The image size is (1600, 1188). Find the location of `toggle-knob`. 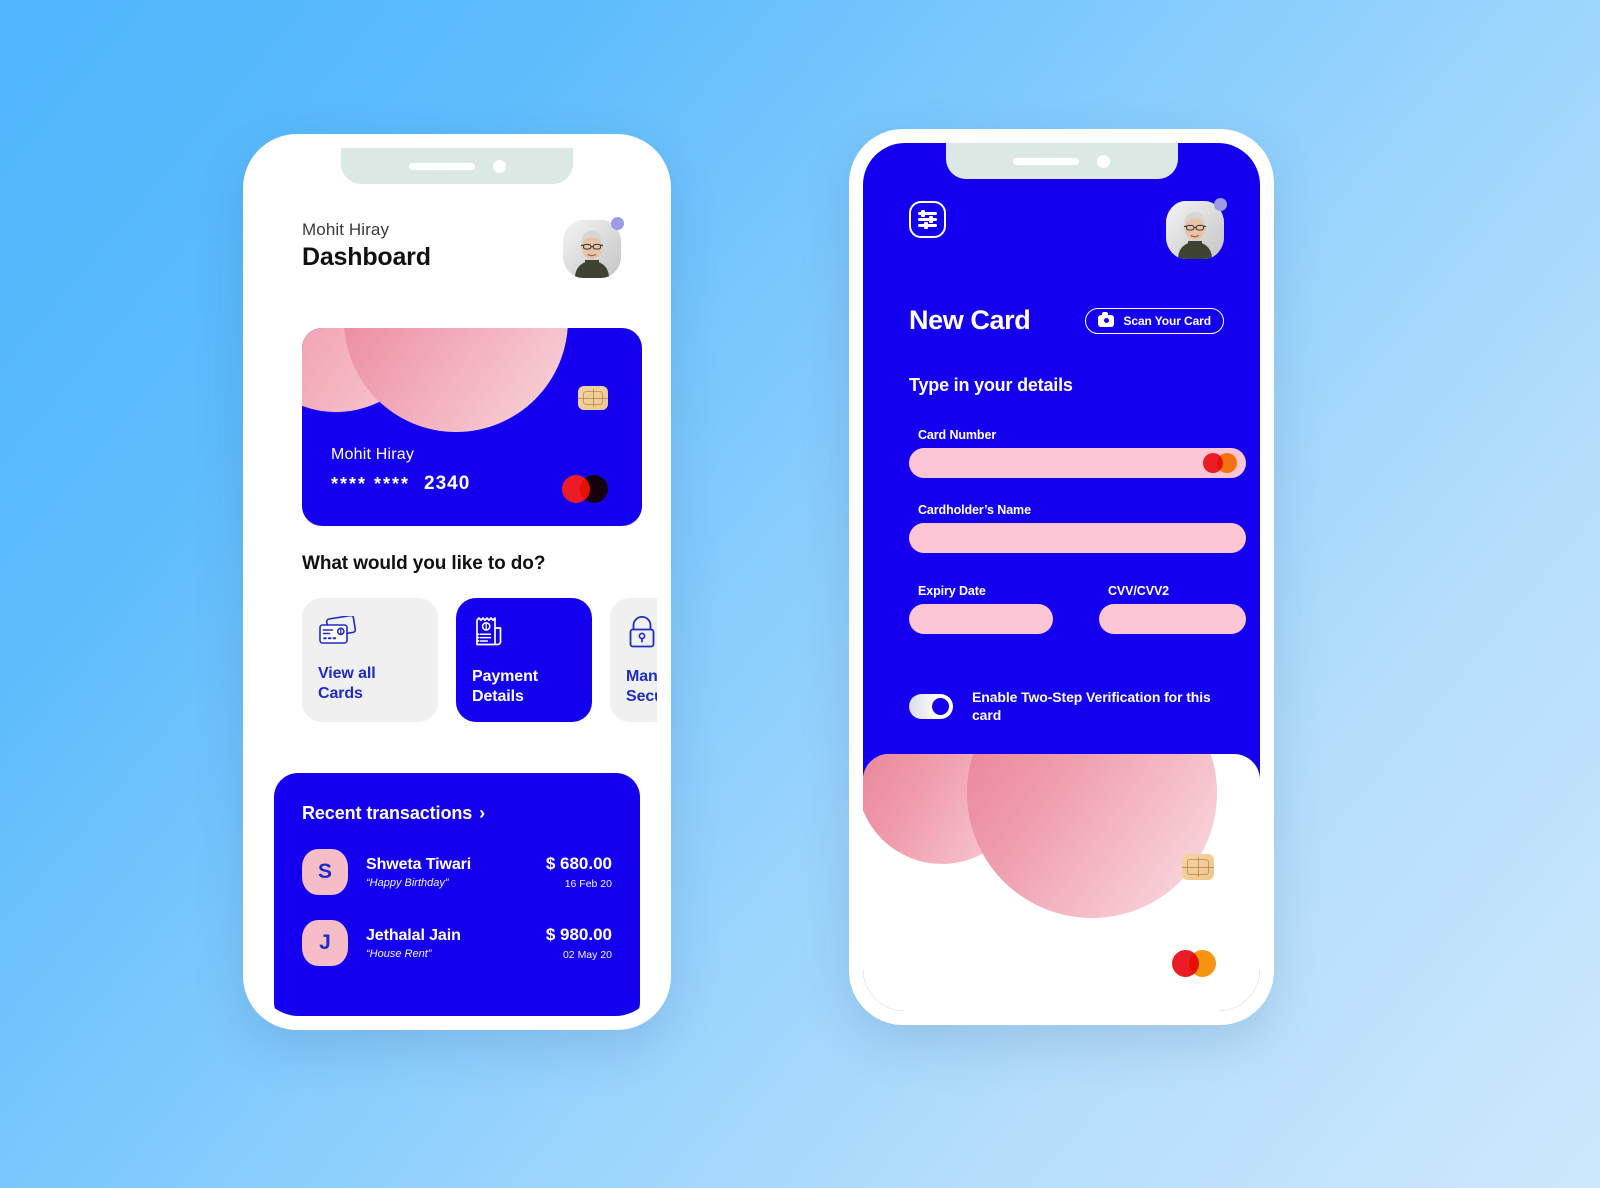

toggle-knob is located at coordinates (940, 706).